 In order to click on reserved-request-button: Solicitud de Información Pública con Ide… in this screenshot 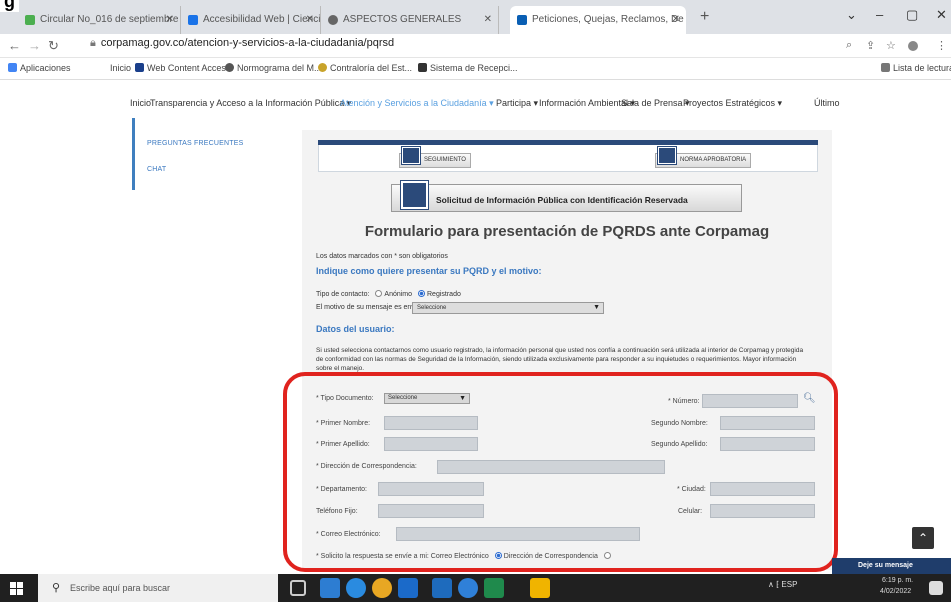, I will do `click(566, 196)`.